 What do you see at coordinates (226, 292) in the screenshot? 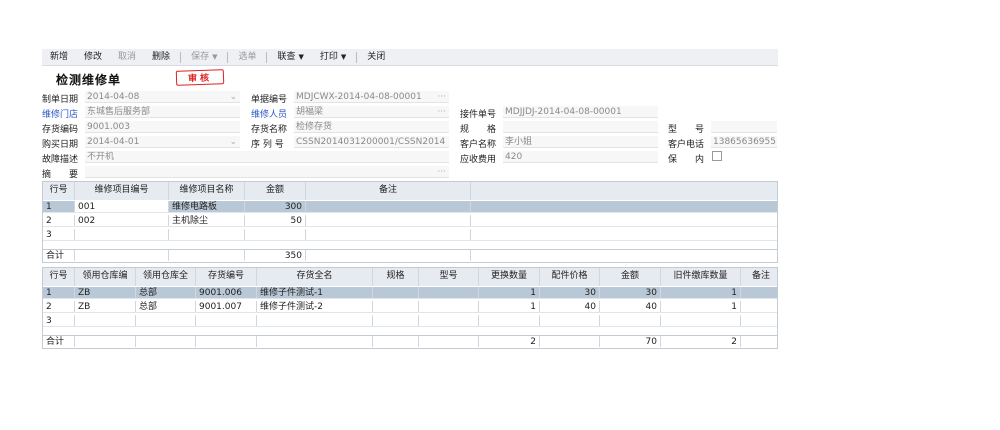
I see `stock-code-cell: 9001.006` at bounding box center [226, 292].